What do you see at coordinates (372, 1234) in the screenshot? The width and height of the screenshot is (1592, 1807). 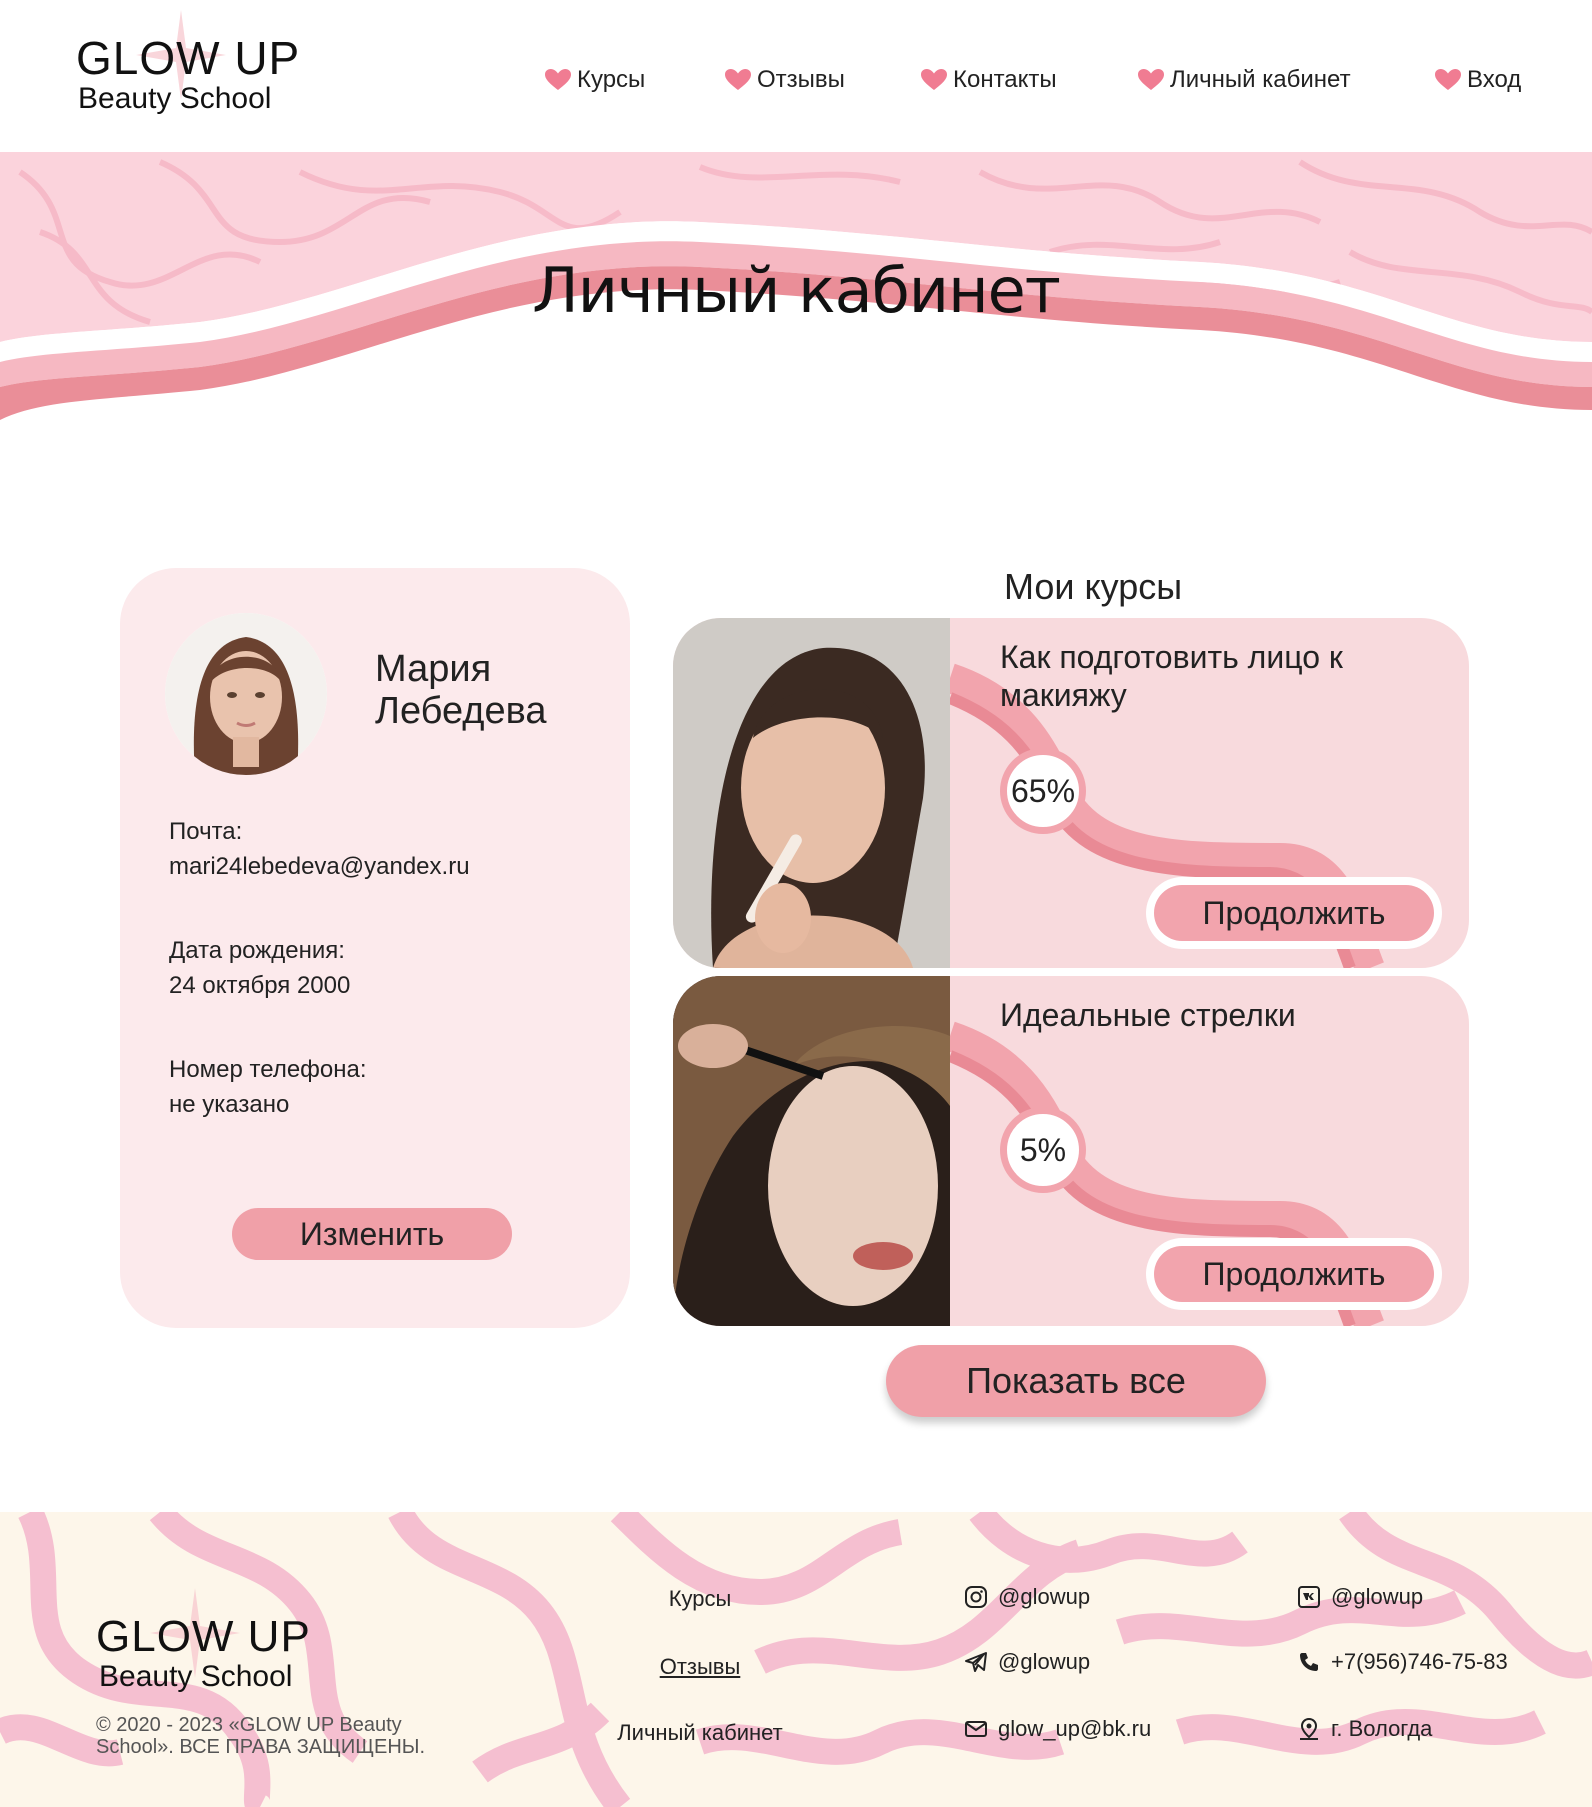 I see `edit-profile-button: Изменить` at bounding box center [372, 1234].